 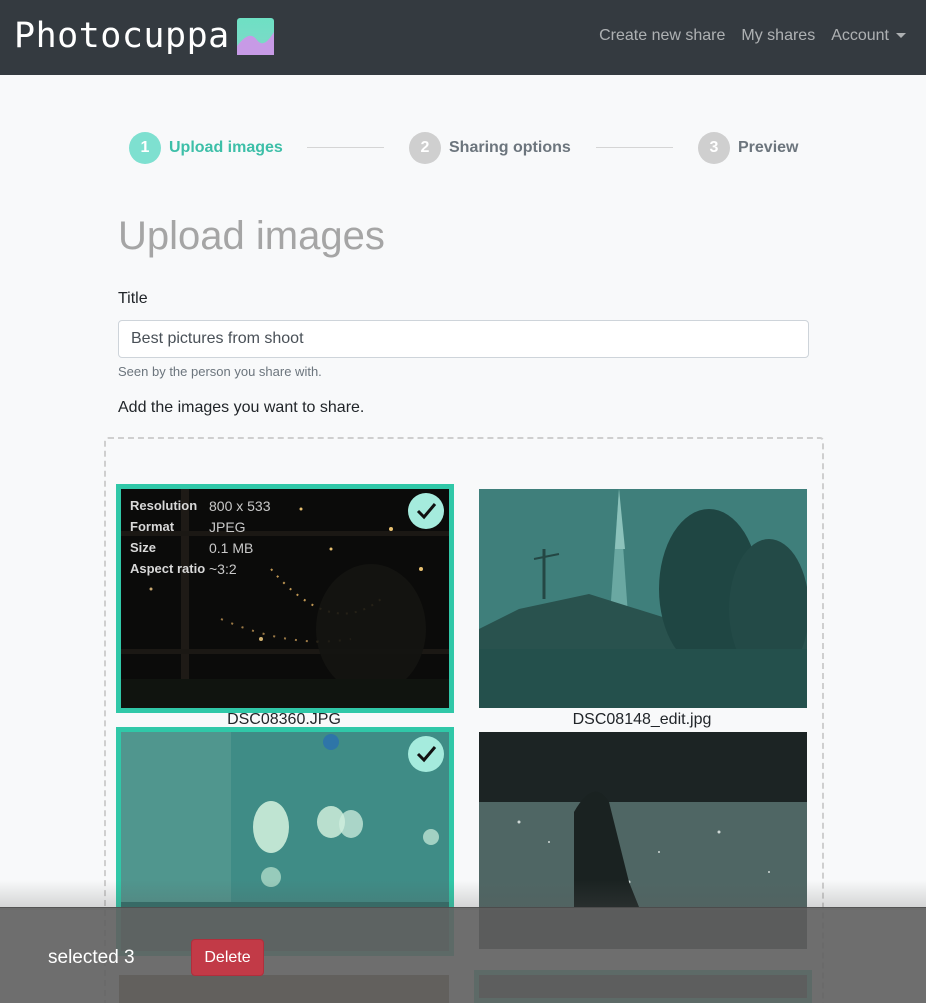 I want to click on image-filename: DSC08148_edit.jpg, so click(x=642, y=719).